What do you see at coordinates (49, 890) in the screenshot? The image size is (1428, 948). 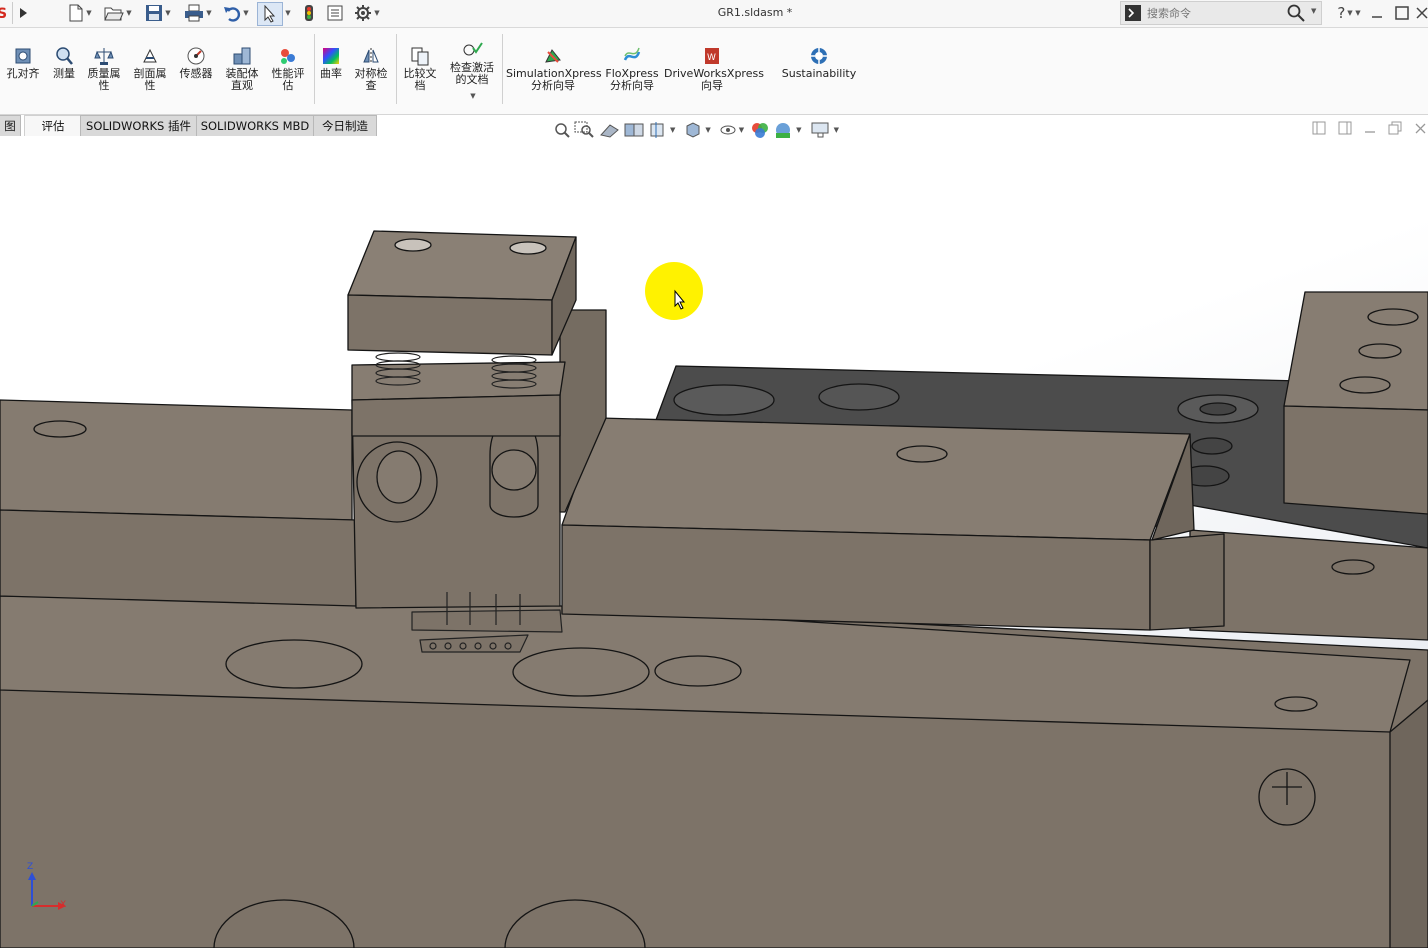 I see `reference-triad: Z X` at bounding box center [49, 890].